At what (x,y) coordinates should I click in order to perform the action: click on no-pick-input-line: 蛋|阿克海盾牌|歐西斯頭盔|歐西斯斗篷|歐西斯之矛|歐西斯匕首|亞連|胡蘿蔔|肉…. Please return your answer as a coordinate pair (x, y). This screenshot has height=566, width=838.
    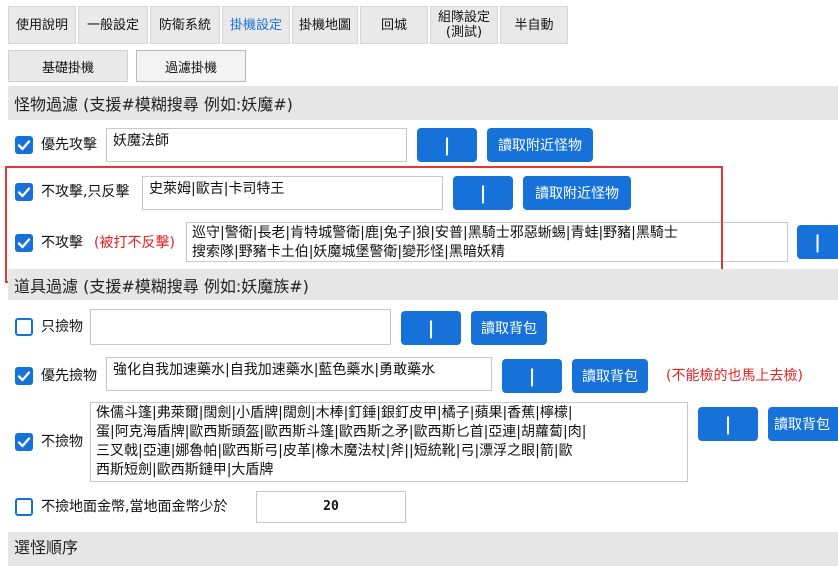
    Looking at the image, I should click on (341, 432).